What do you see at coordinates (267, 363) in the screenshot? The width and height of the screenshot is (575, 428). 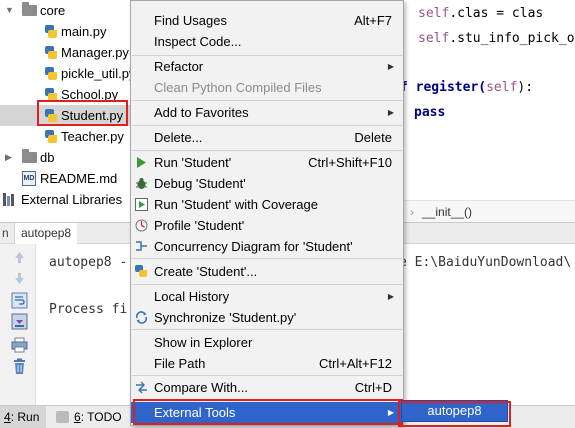 I see `menu-item-file-path: File Path Ctrl+Alt+F12` at bounding box center [267, 363].